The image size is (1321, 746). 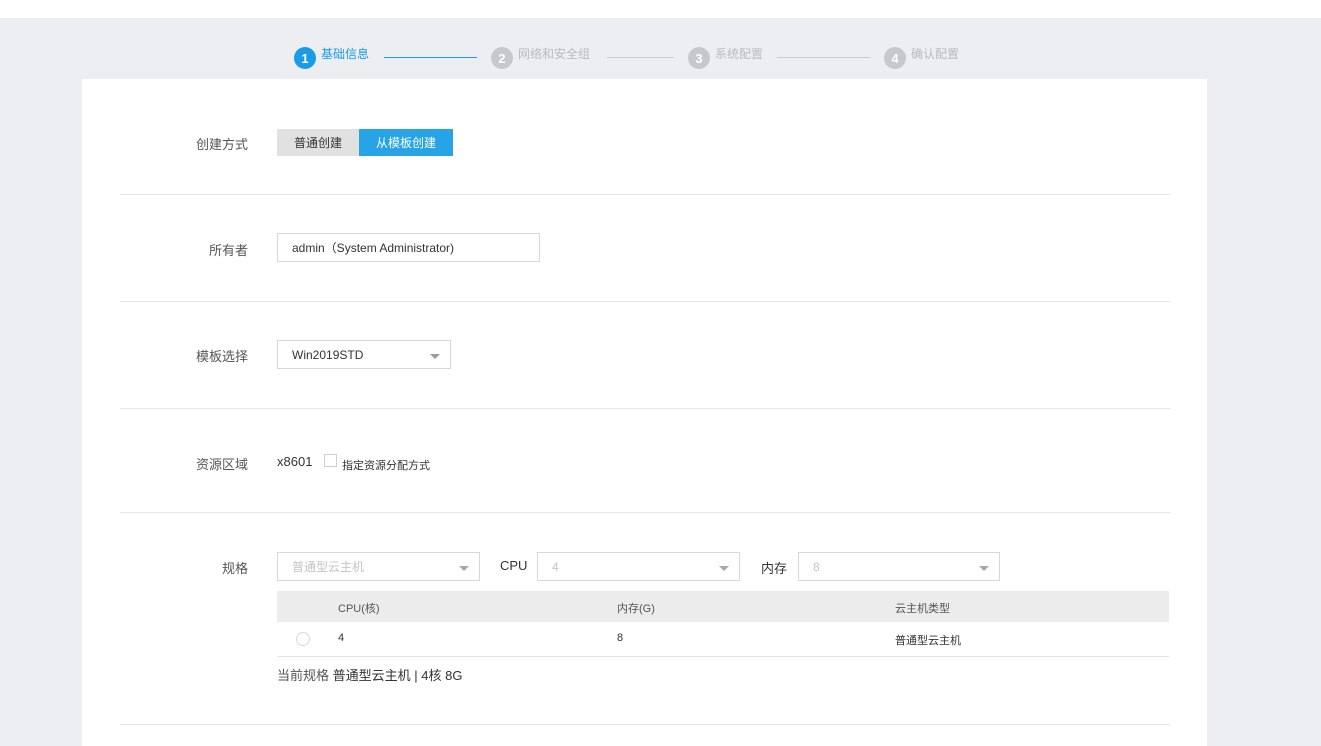 I want to click on template-value: Win2019STD, so click(x=328, y=354).